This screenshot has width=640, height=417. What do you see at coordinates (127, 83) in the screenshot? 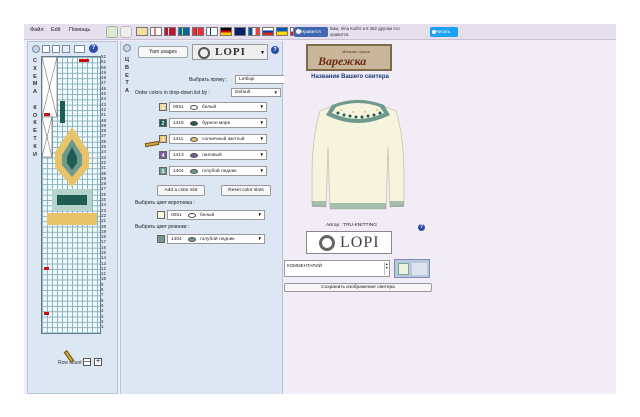
I see `vertical-letter: Т` at bounding box center [127, 83].